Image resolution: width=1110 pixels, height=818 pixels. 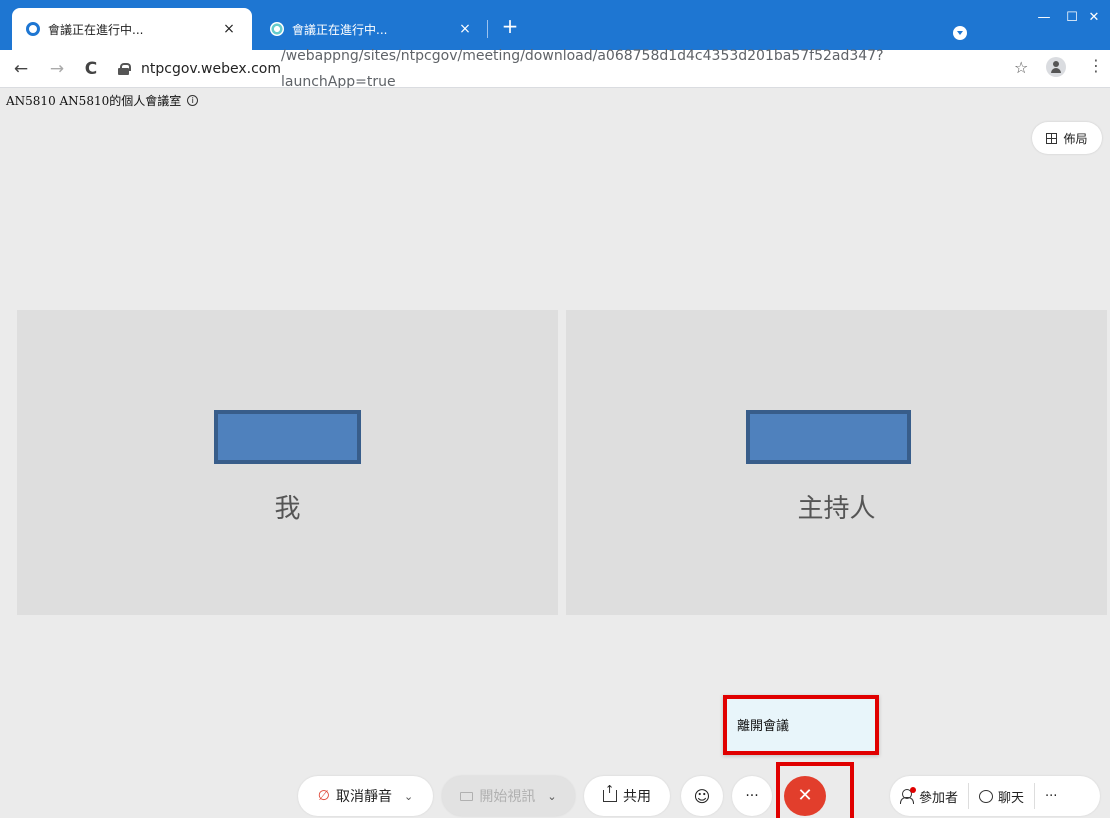 I want to click on unmute-label: 取消靜音, so click(x=363, y=797).